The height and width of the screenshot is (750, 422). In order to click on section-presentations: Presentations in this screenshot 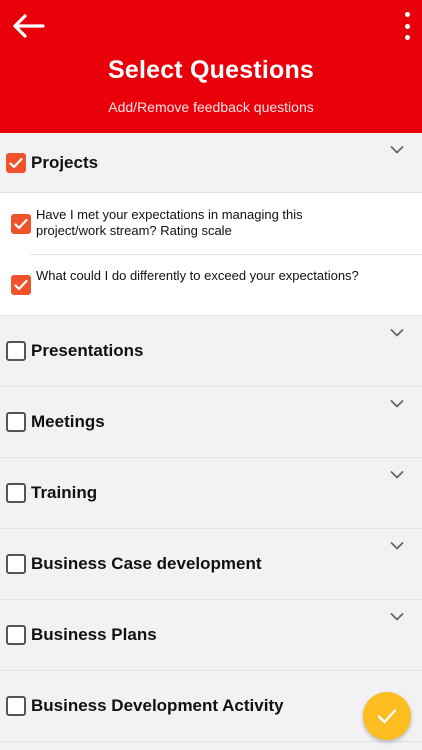, I will do `click(211, 351)`.